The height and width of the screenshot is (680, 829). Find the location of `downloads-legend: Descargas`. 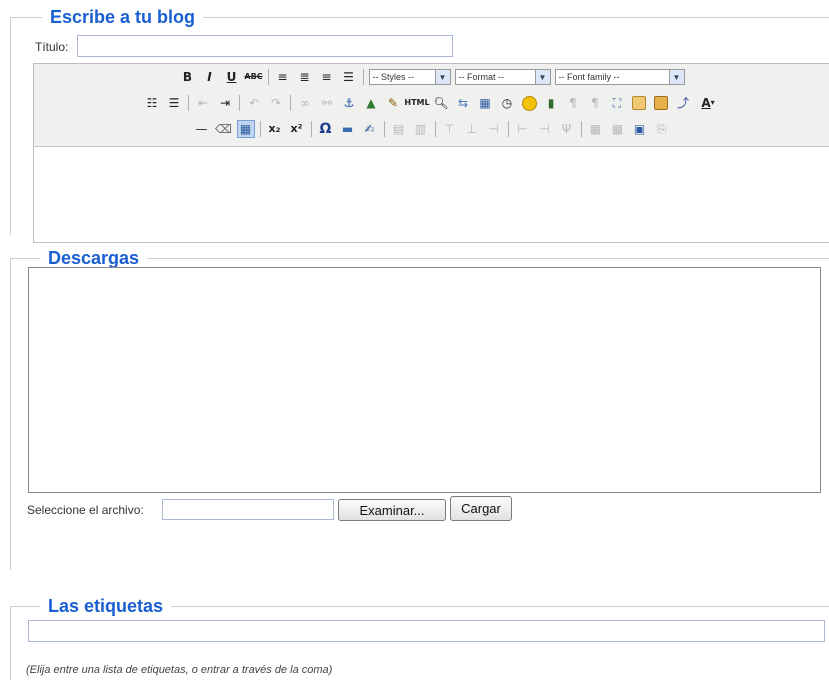

downloads-legend: Descargas is located at coordinates (94, 258).